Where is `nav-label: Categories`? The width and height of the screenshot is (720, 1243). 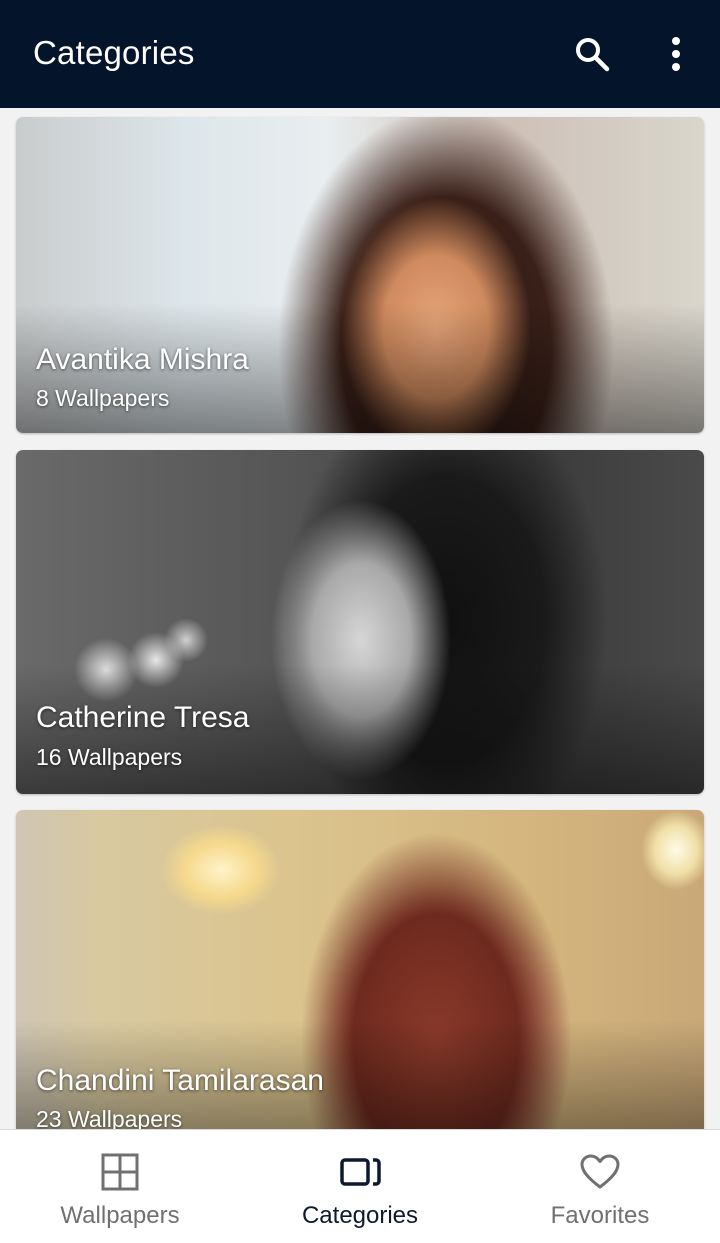 nav-label: Categories is located at coordinates (360, 1215).